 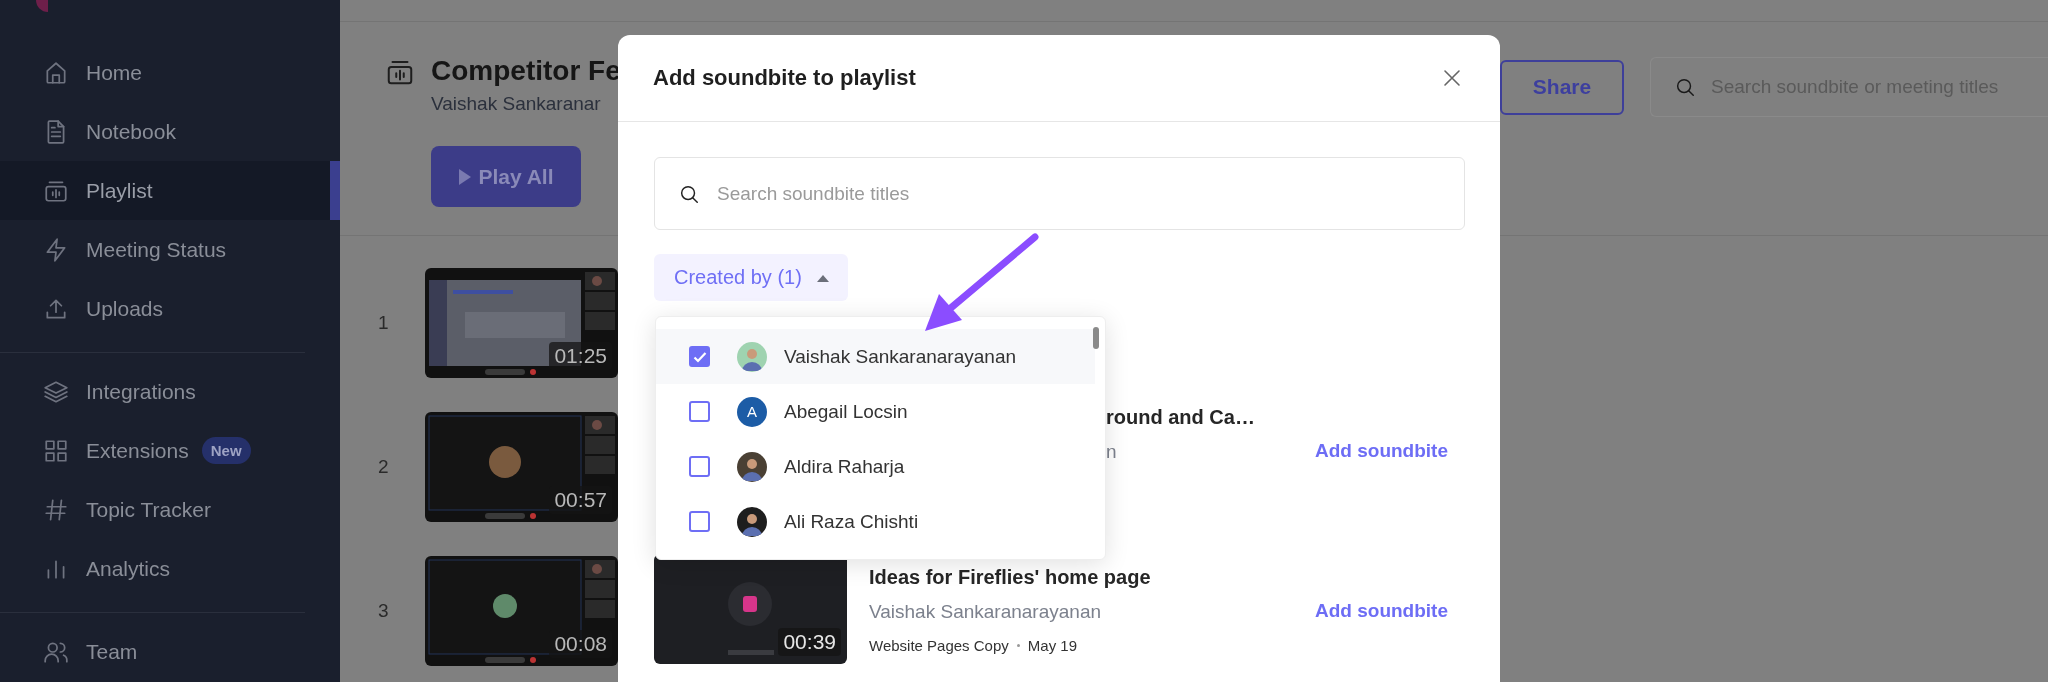 What do you see at coordinates (875, 356) in the screenshot?
I see `creator-option: Vaishak Sankaranarayanan` at bounding box center [875, 356].